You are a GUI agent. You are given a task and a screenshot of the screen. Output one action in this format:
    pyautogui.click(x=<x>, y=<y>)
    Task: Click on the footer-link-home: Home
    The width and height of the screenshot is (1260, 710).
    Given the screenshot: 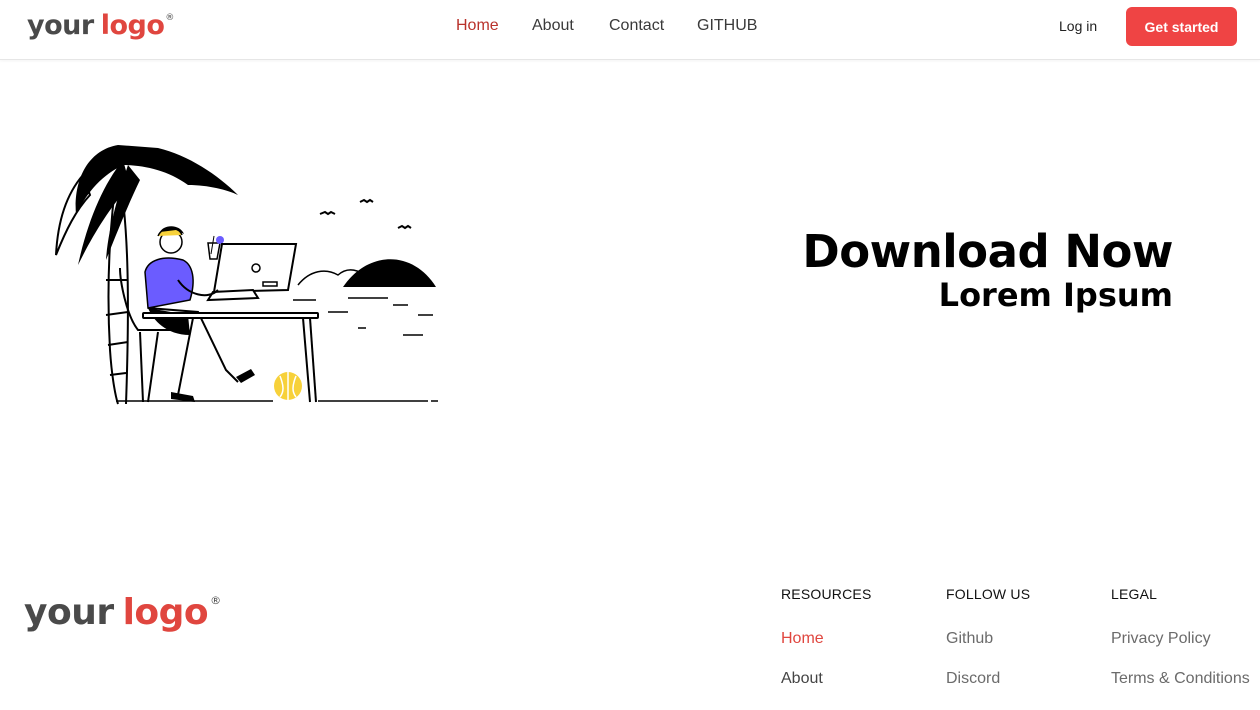 What is the action you would take?
    pyautogui.click(x=826, y=638)
    